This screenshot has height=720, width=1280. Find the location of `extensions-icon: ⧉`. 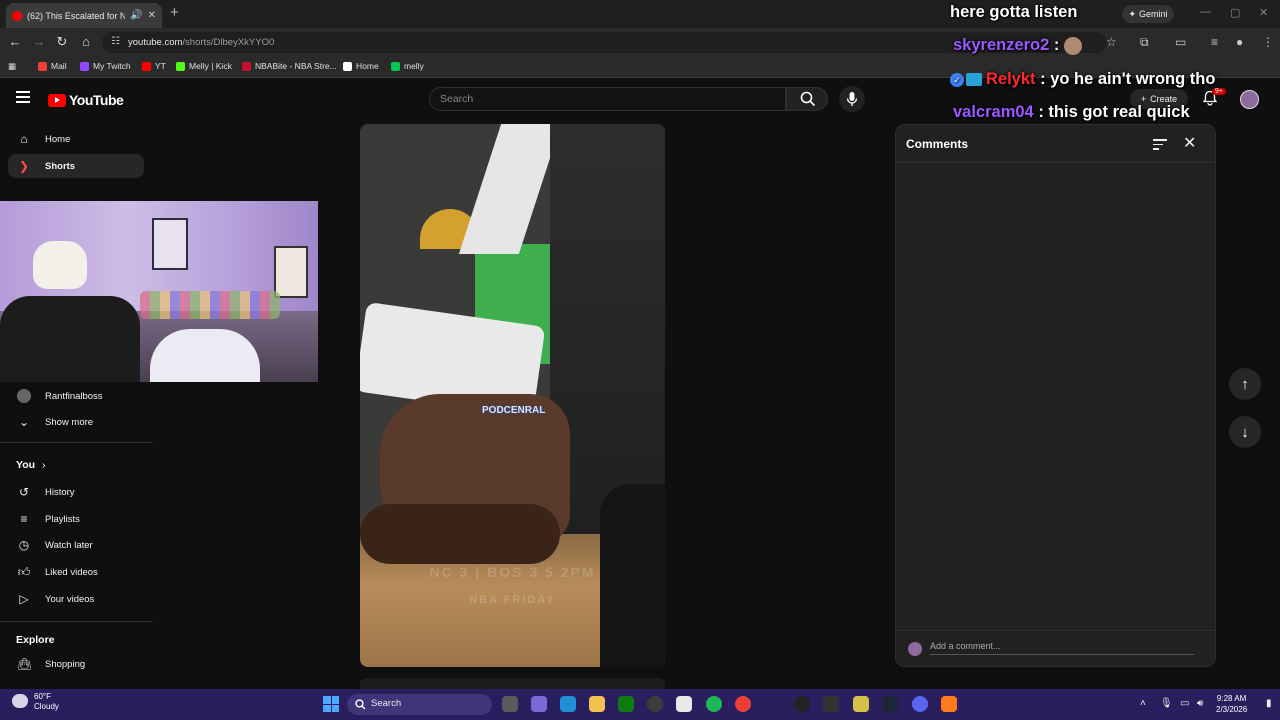

extensions-icon: ⧉ is located at coordinates (1144, 42).